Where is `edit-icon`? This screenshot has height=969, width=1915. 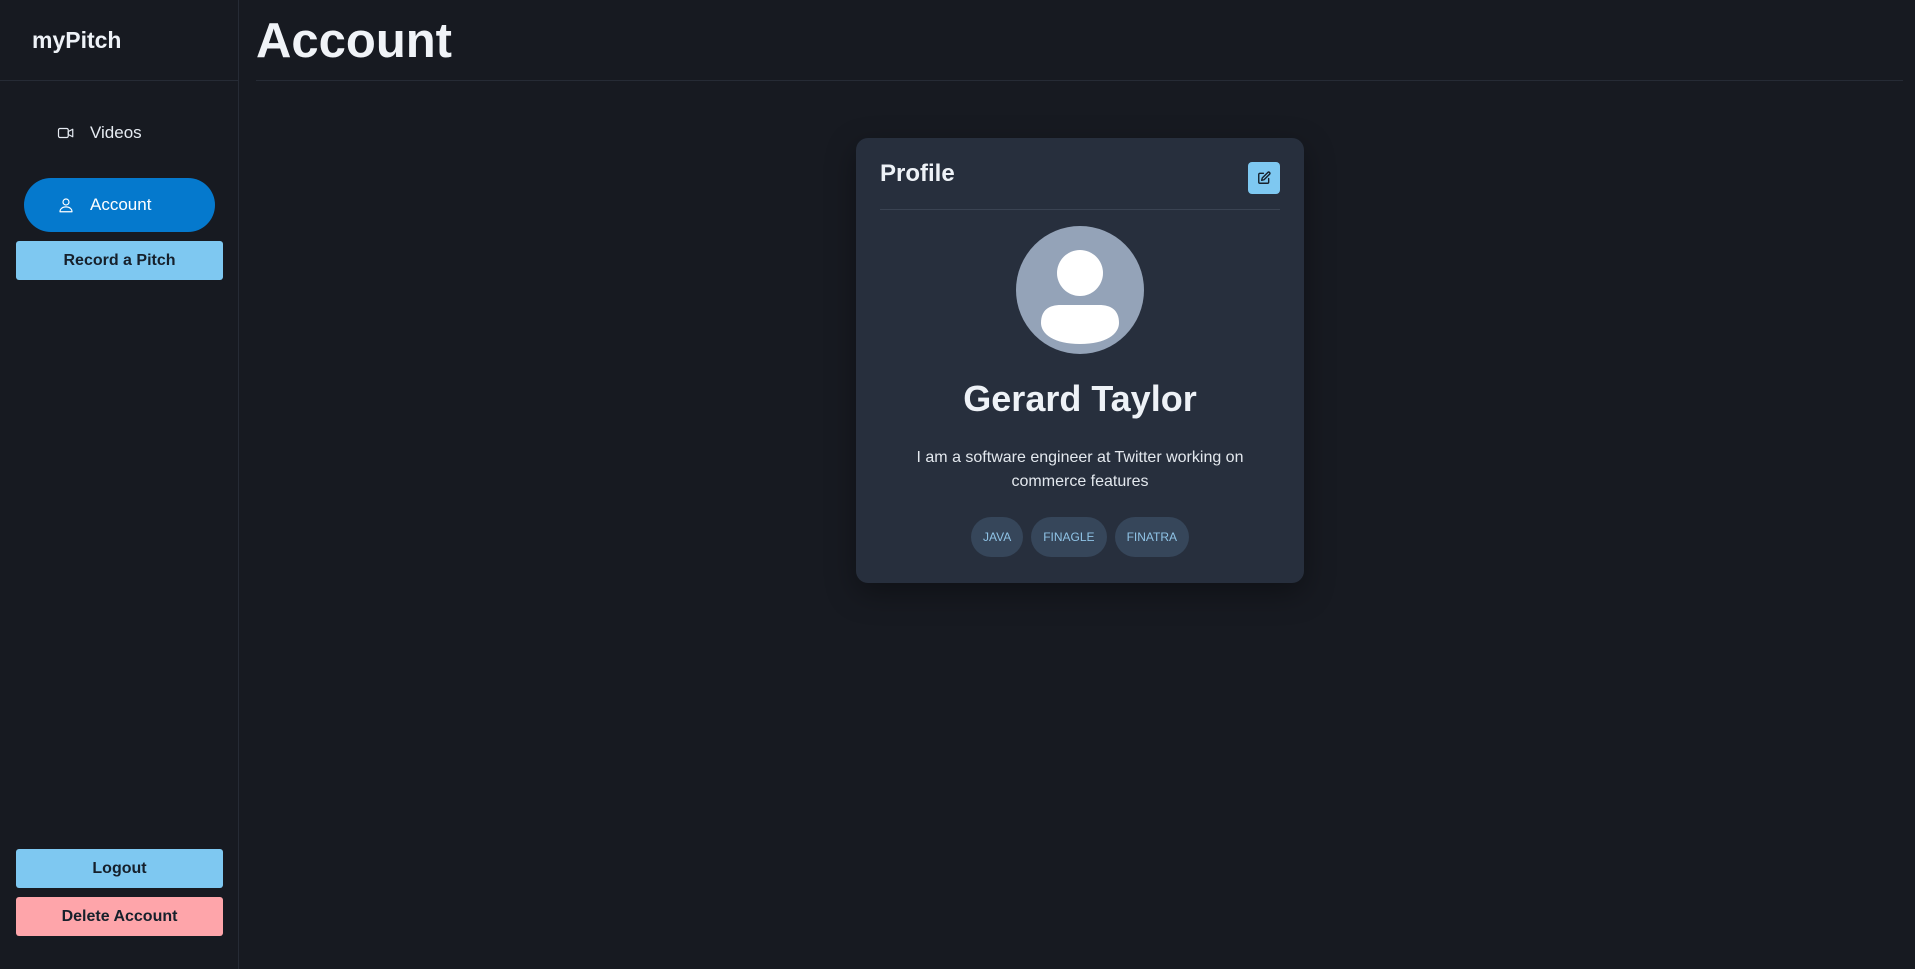 edit-icon is located at coordinates (1264, 178).